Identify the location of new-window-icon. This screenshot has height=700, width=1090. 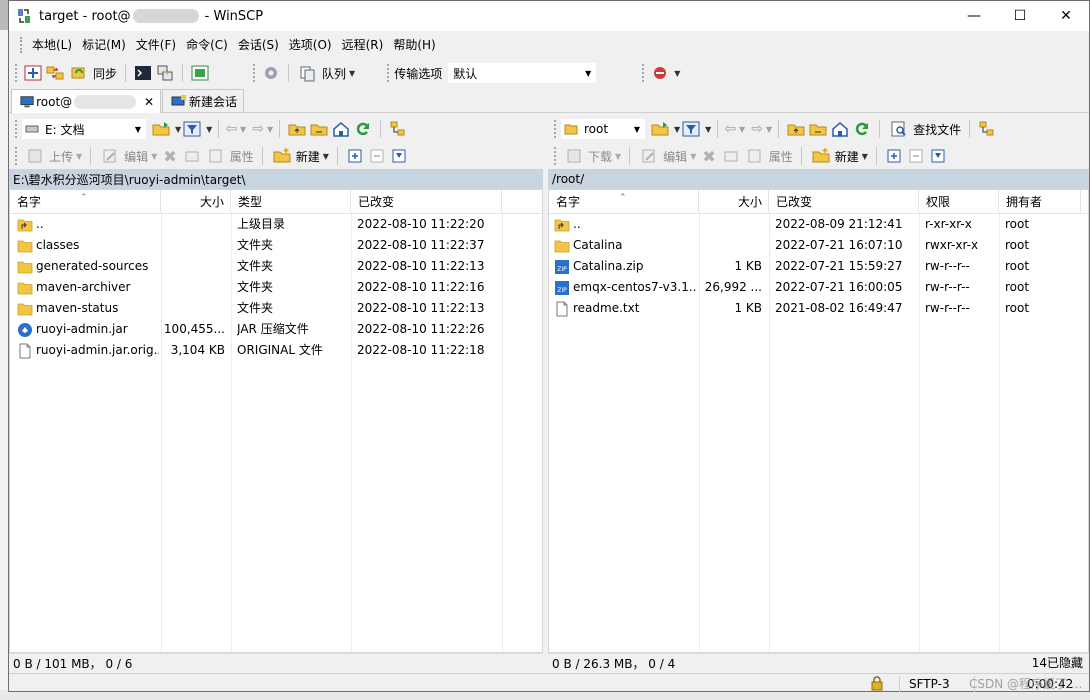
(200, 73).